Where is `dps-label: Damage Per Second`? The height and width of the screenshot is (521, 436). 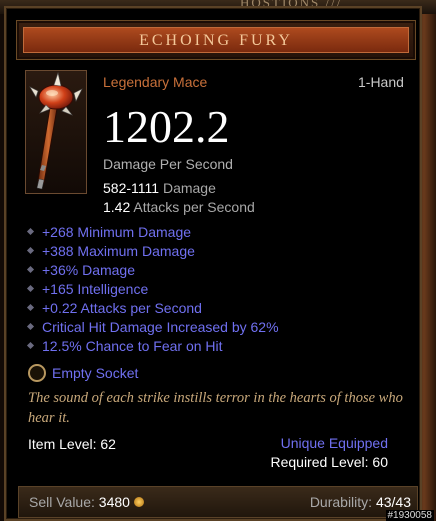 dps-label: Damage Per Second is located at coordinates (168, 164).